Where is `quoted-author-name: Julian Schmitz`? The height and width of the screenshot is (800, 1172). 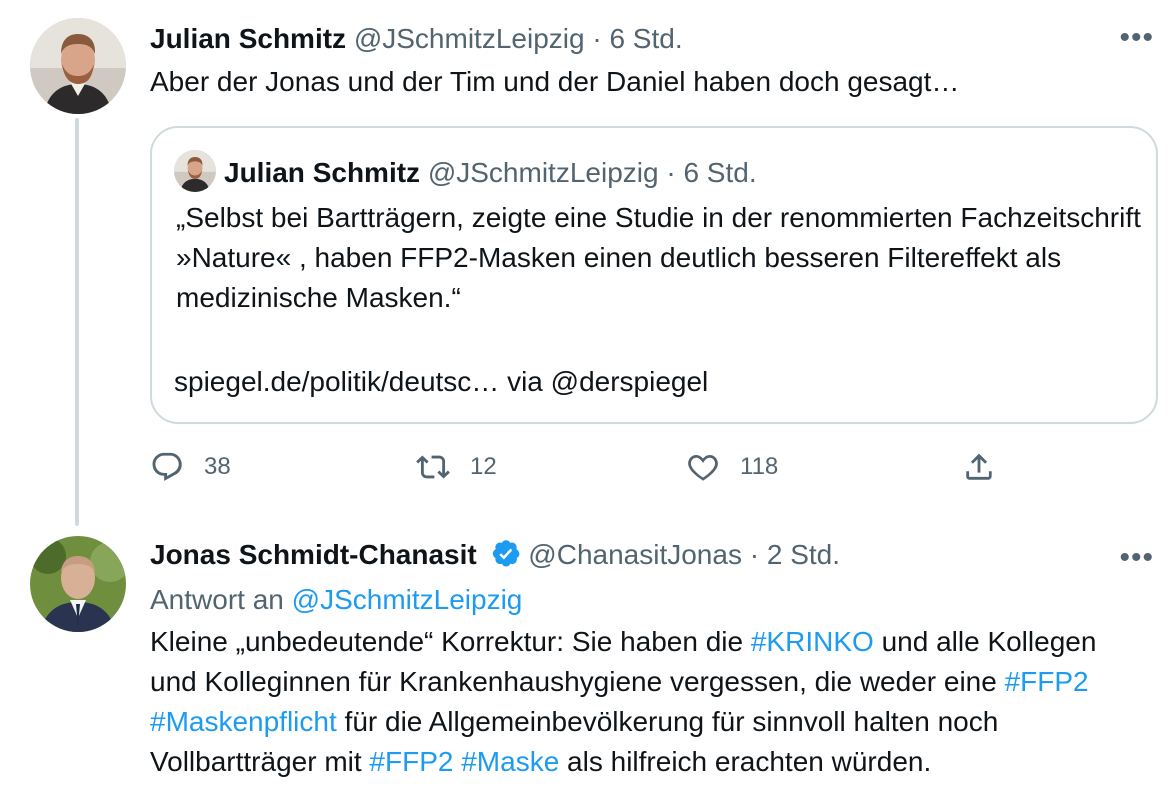 quoted-author-name: Julian Schmitz is located at coordinates (322, 172).